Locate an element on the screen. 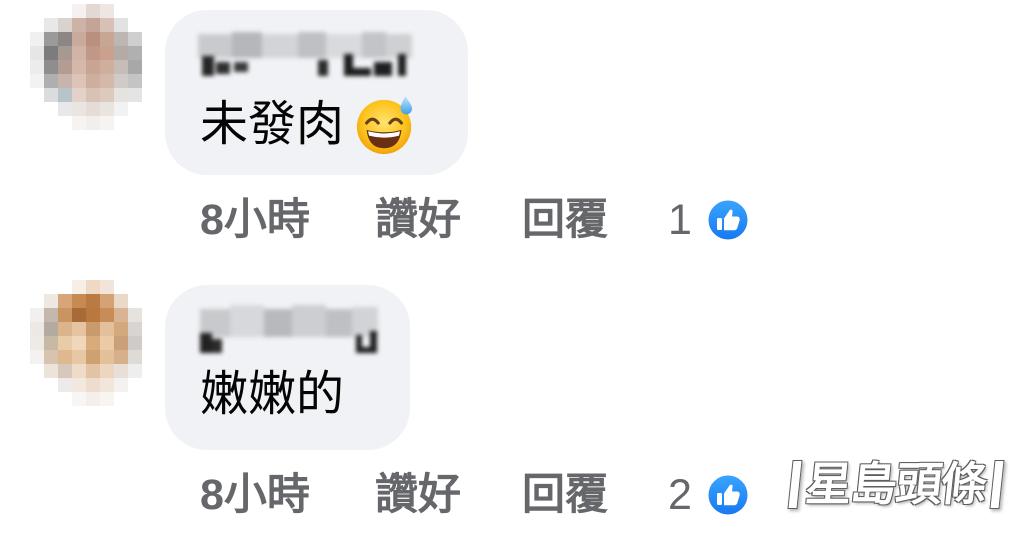 This screenshot has height=539, width=1024. comment-text: 未發肉 is located at coordinates (272, 124).